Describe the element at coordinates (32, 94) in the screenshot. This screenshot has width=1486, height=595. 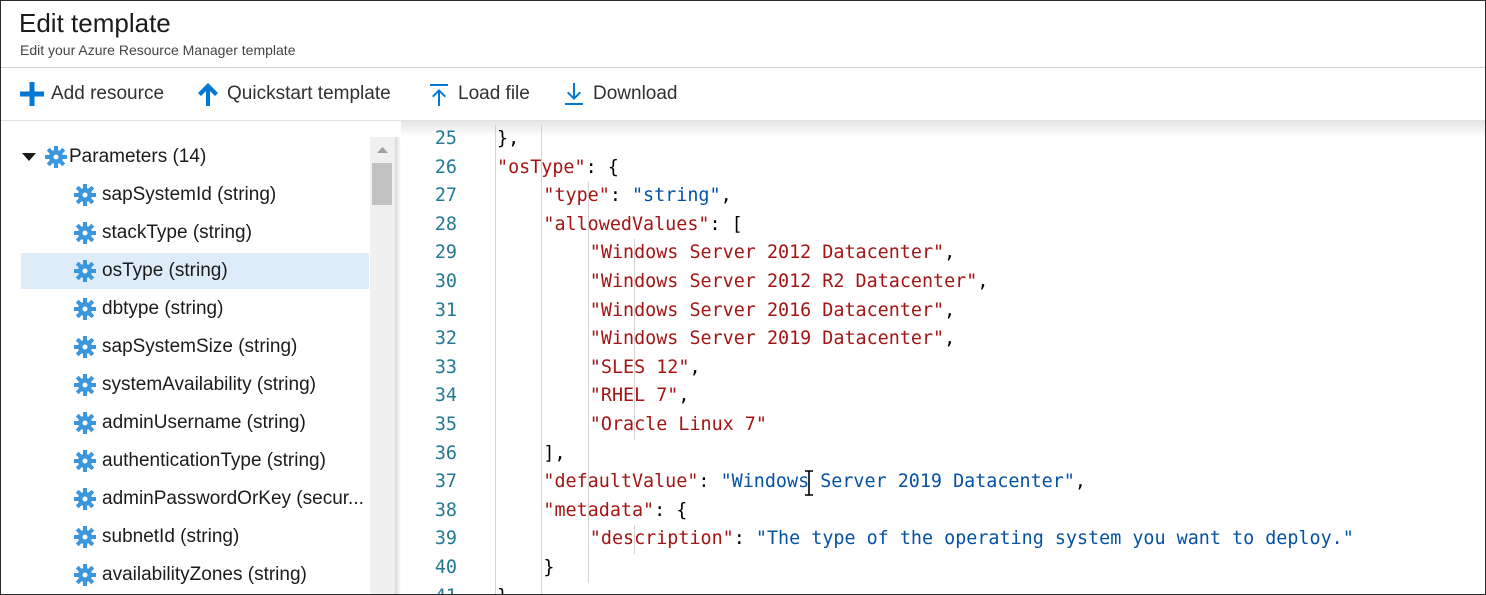
I see `plus-icon` at that location.